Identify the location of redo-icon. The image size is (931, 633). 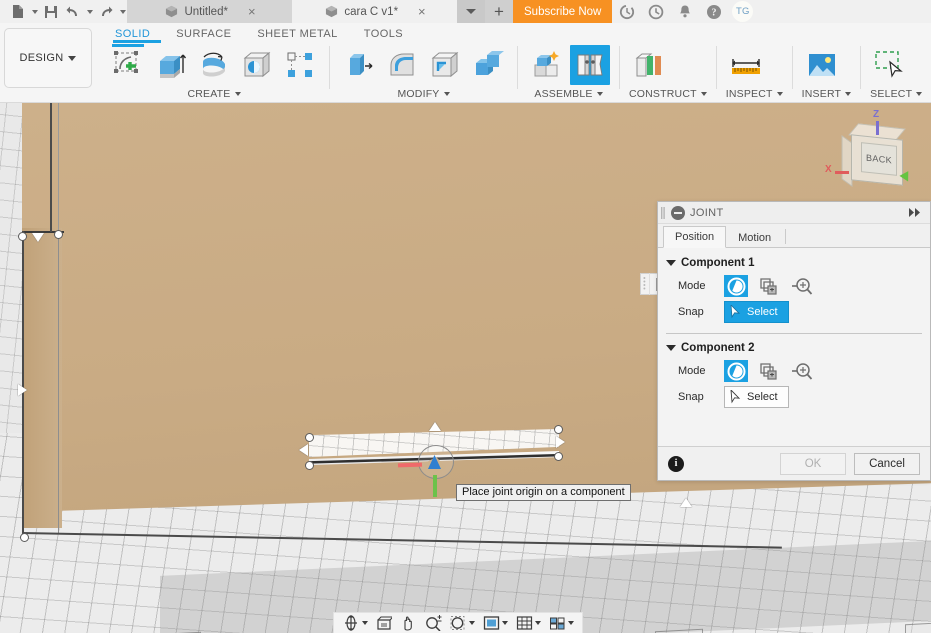
(106, 11).